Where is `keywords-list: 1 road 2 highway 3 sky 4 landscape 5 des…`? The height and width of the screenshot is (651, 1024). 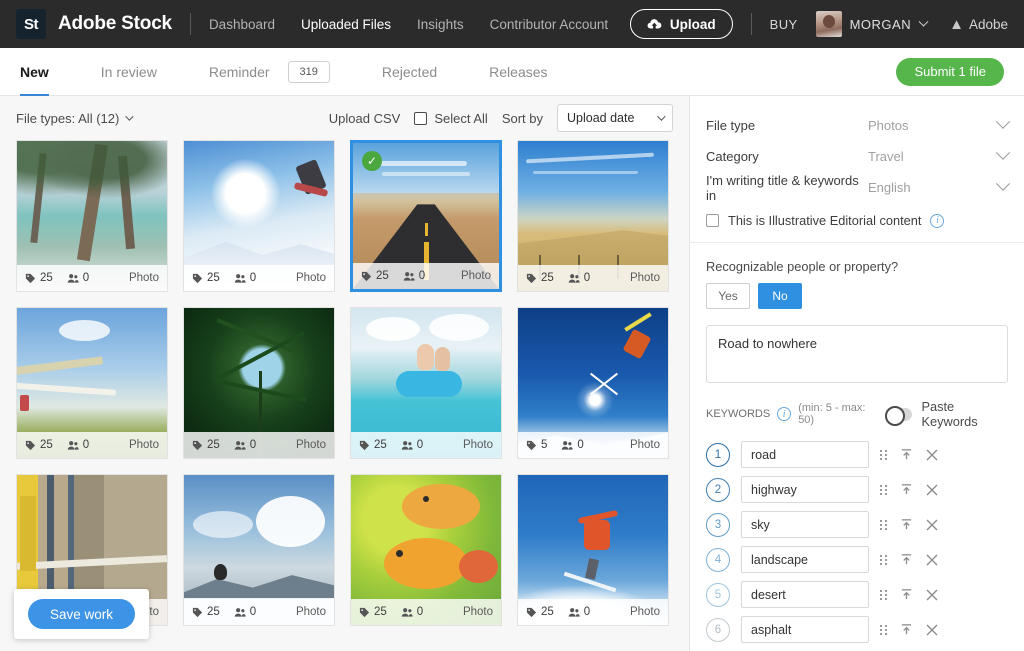 keywords-list: 1 road 2 highway 3 sky 4 landscape 5 des… is located at coordinates (857, 542).